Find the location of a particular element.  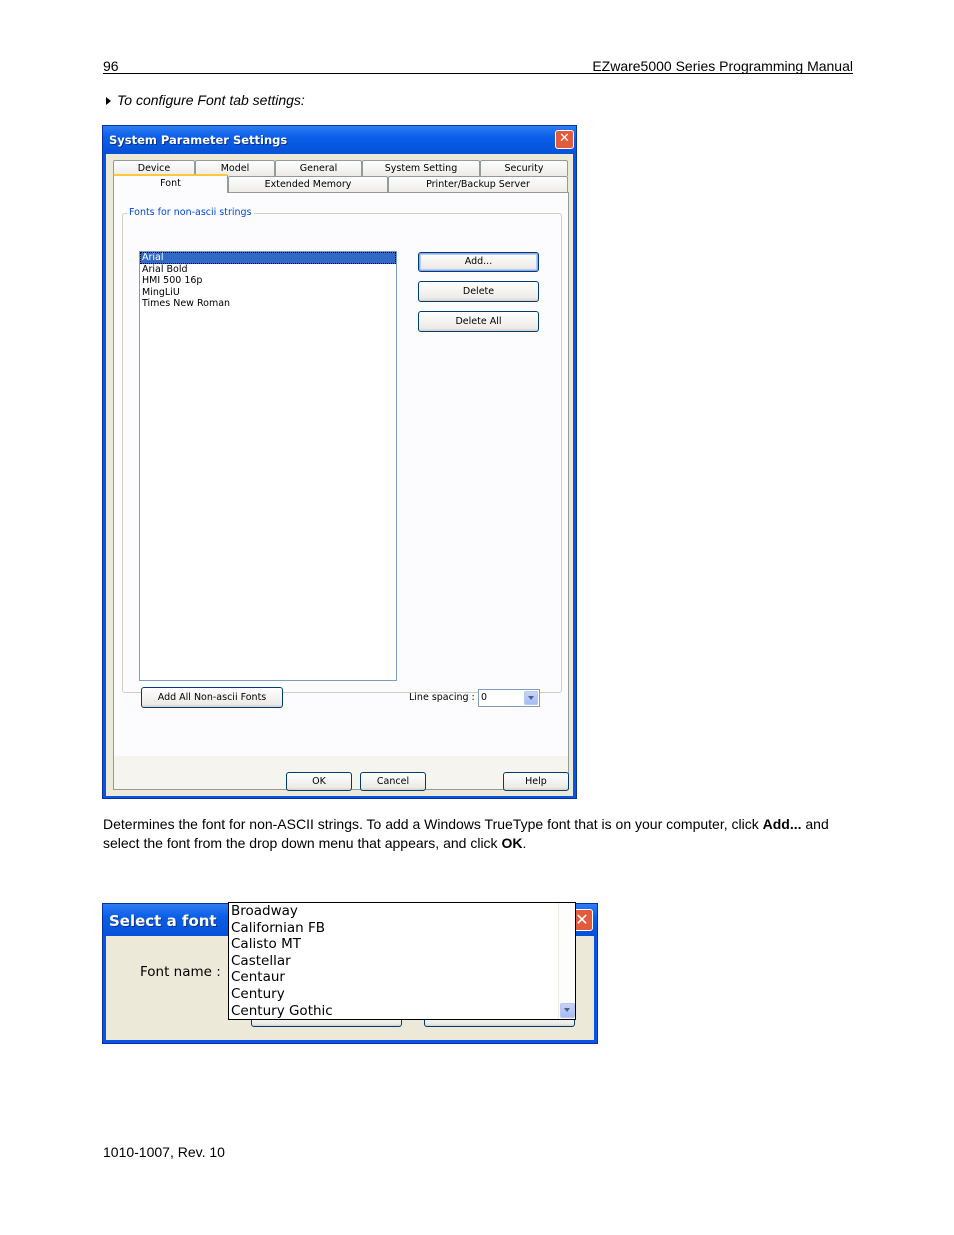

description-bold-ok: OK is located at coordinates (512, 843).